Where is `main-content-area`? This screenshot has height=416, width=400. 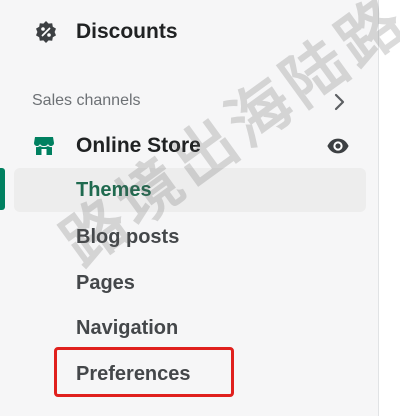 main-content-area is located at coordinates (390, 208).